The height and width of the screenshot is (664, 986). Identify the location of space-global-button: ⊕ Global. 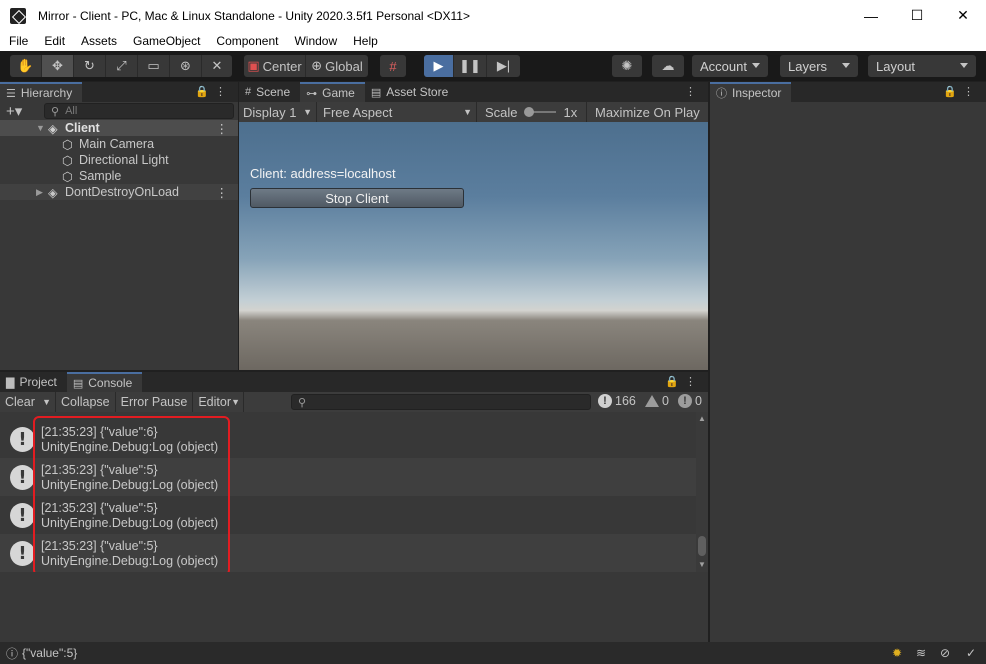
(337, 66).